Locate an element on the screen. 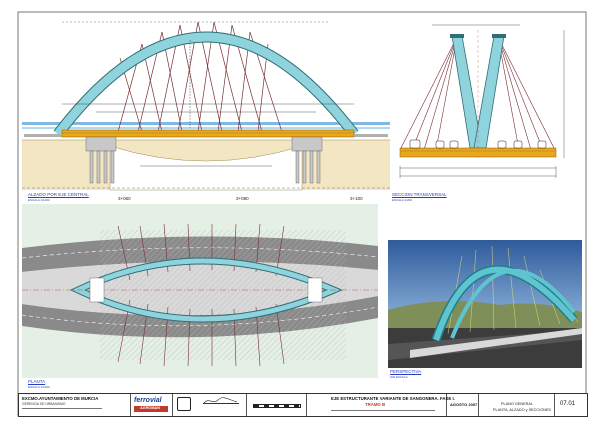 This screenshot has width=606, height=428. cross-section-view is located at coordinates (482, 101).